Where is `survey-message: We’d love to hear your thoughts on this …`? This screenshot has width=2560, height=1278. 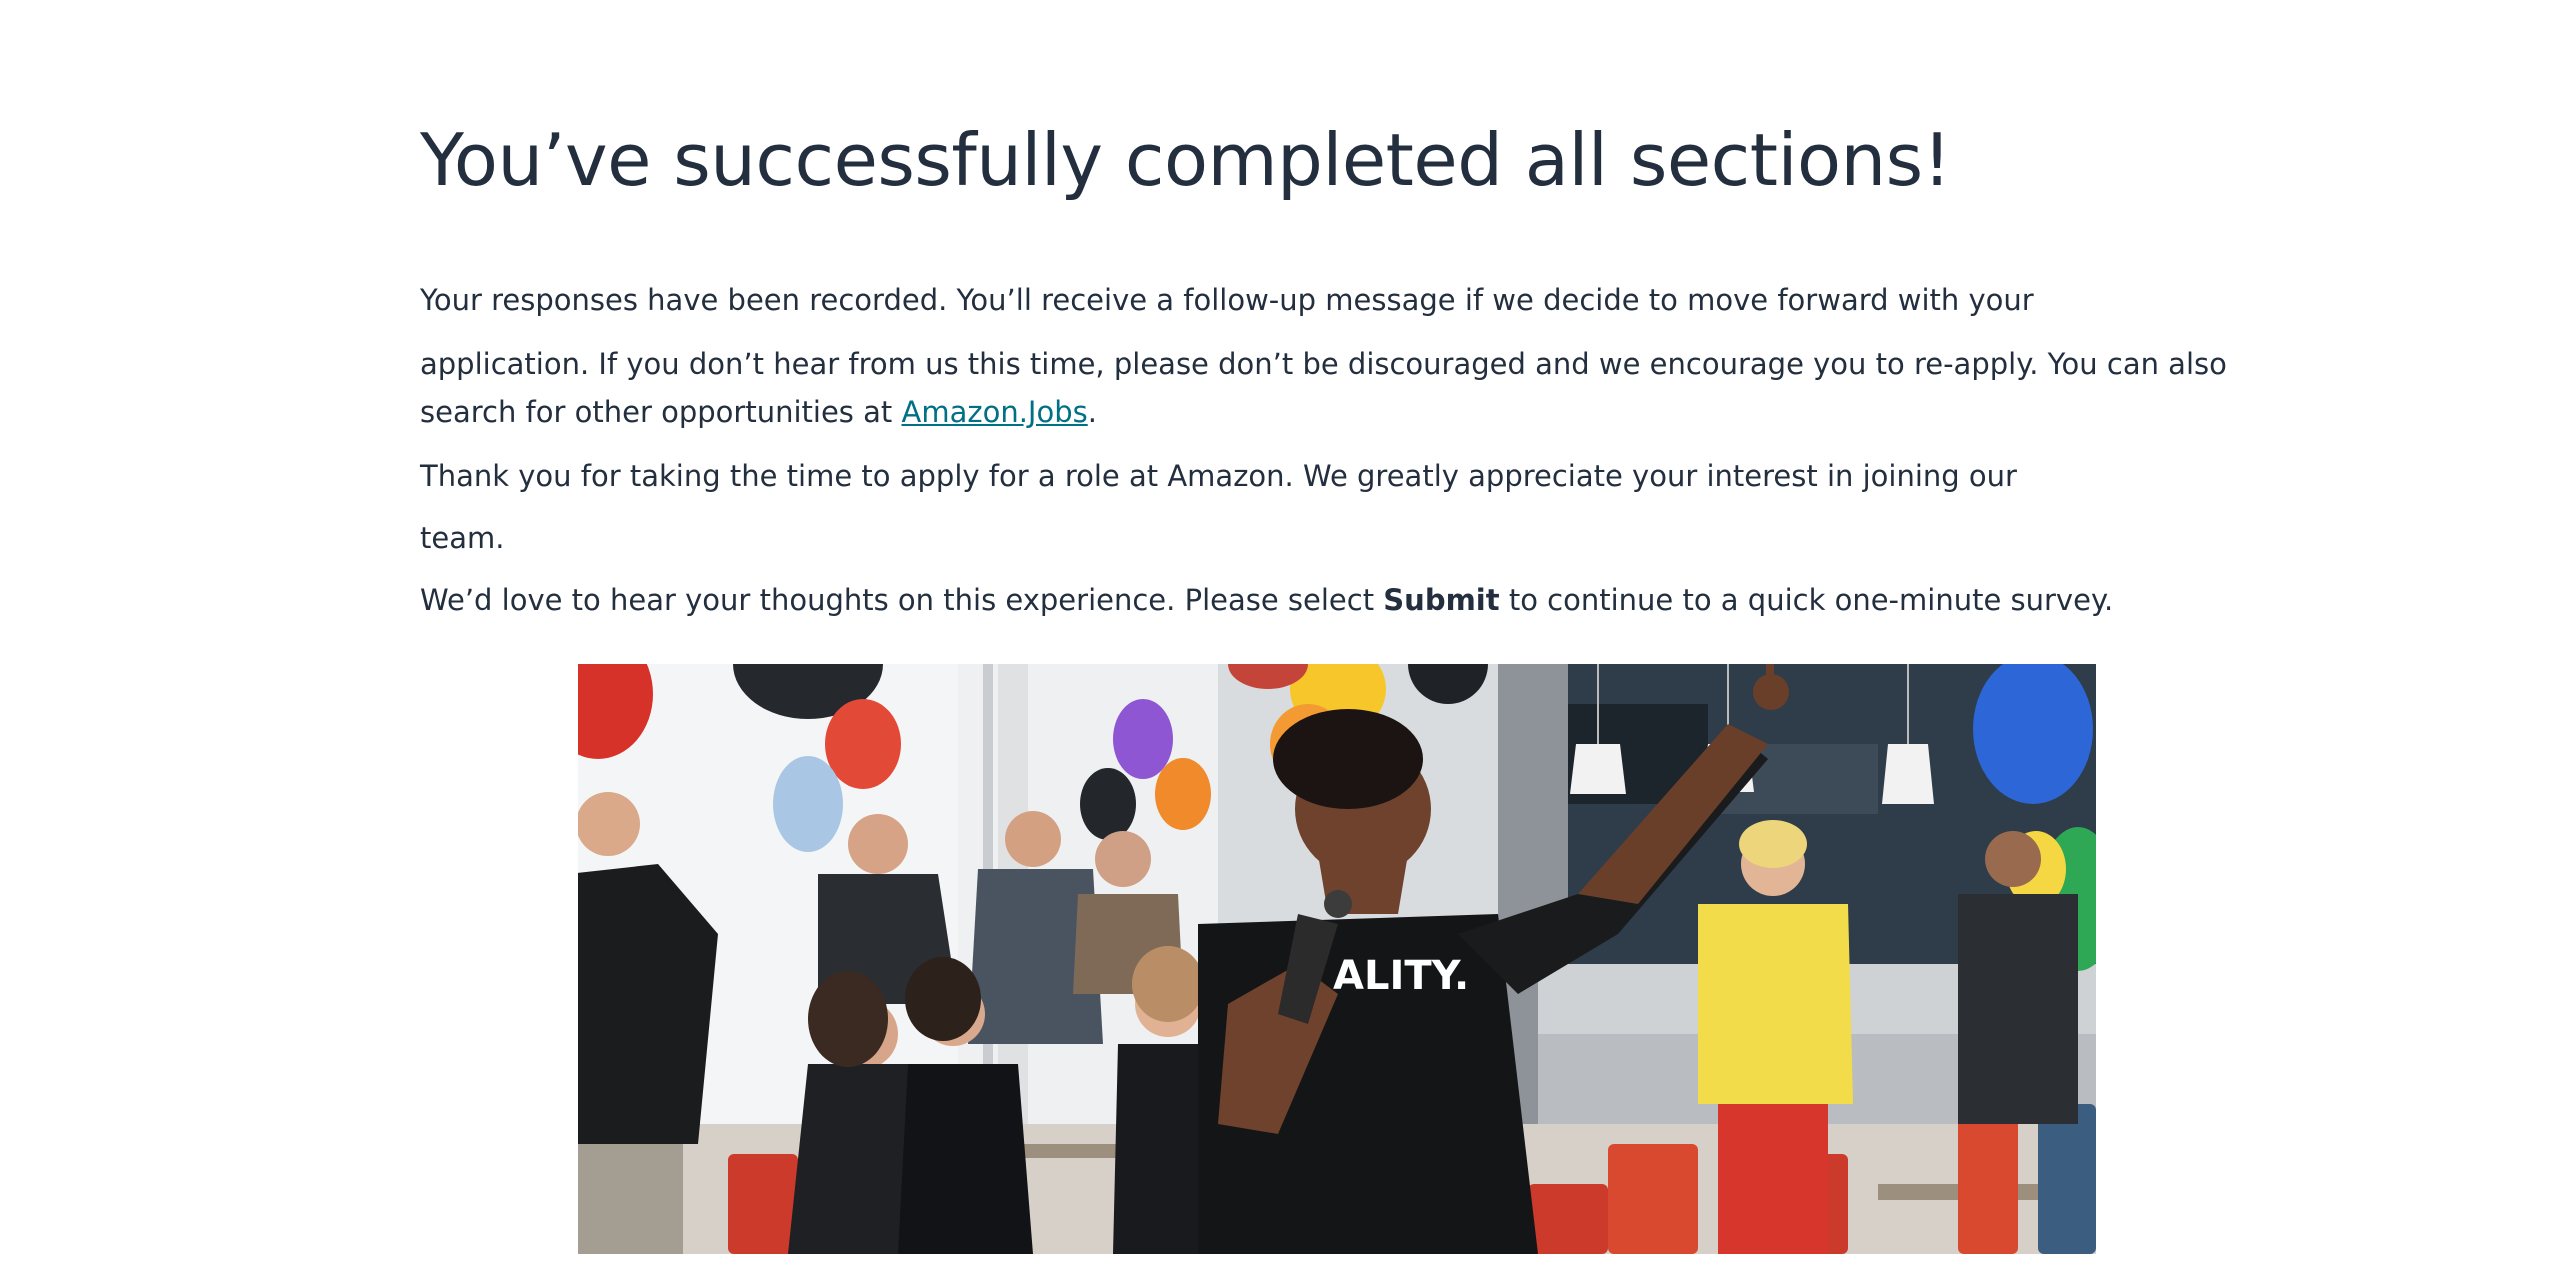
survey-message: We’d love to hear your thoughts on this … is located at coordinates (1266, 600).